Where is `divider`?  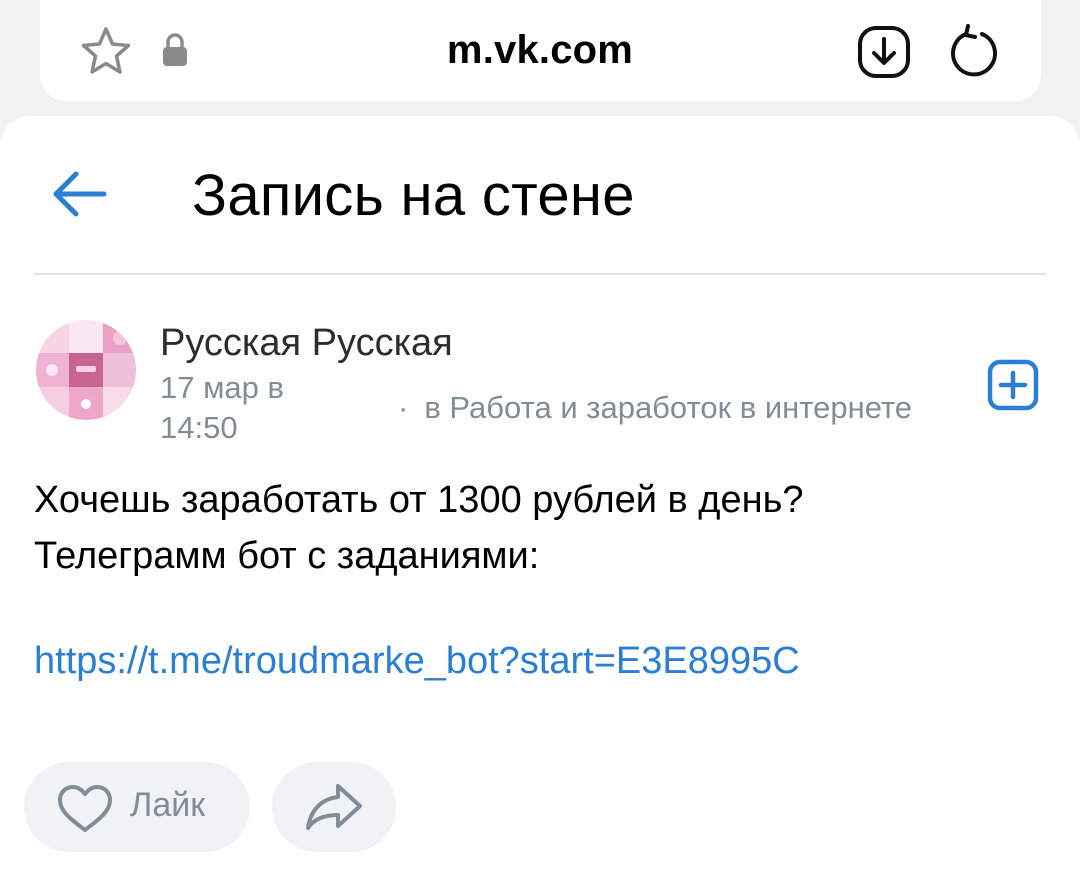
divider is located at coordinates (540, 274).